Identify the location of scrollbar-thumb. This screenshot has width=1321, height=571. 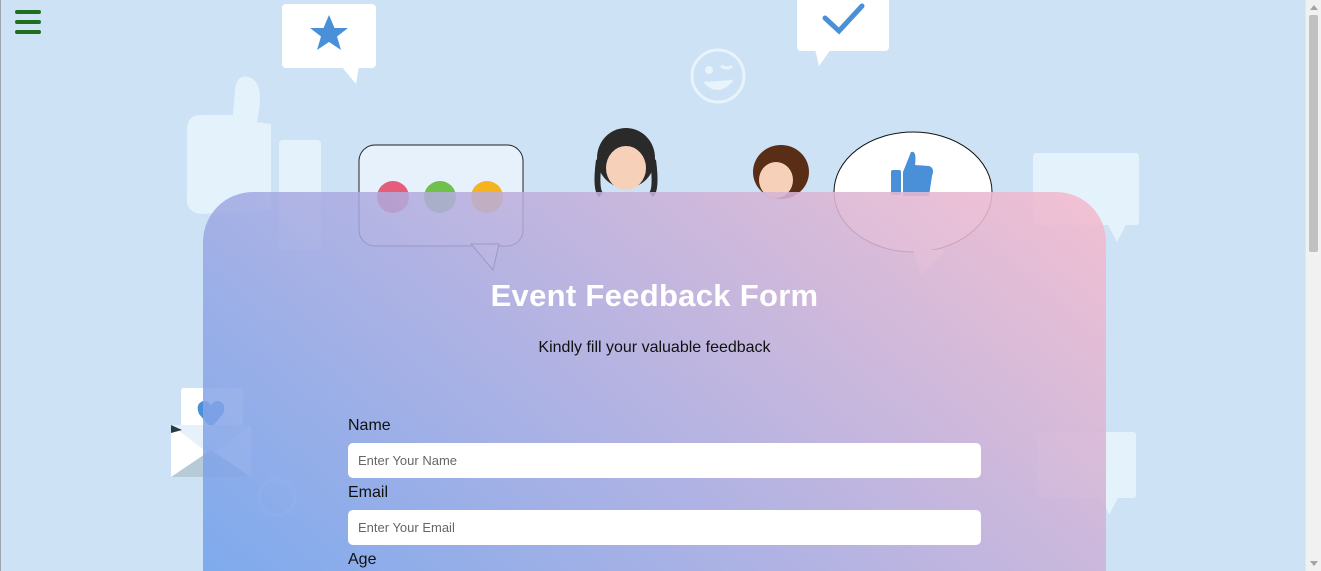
(1313, 133).